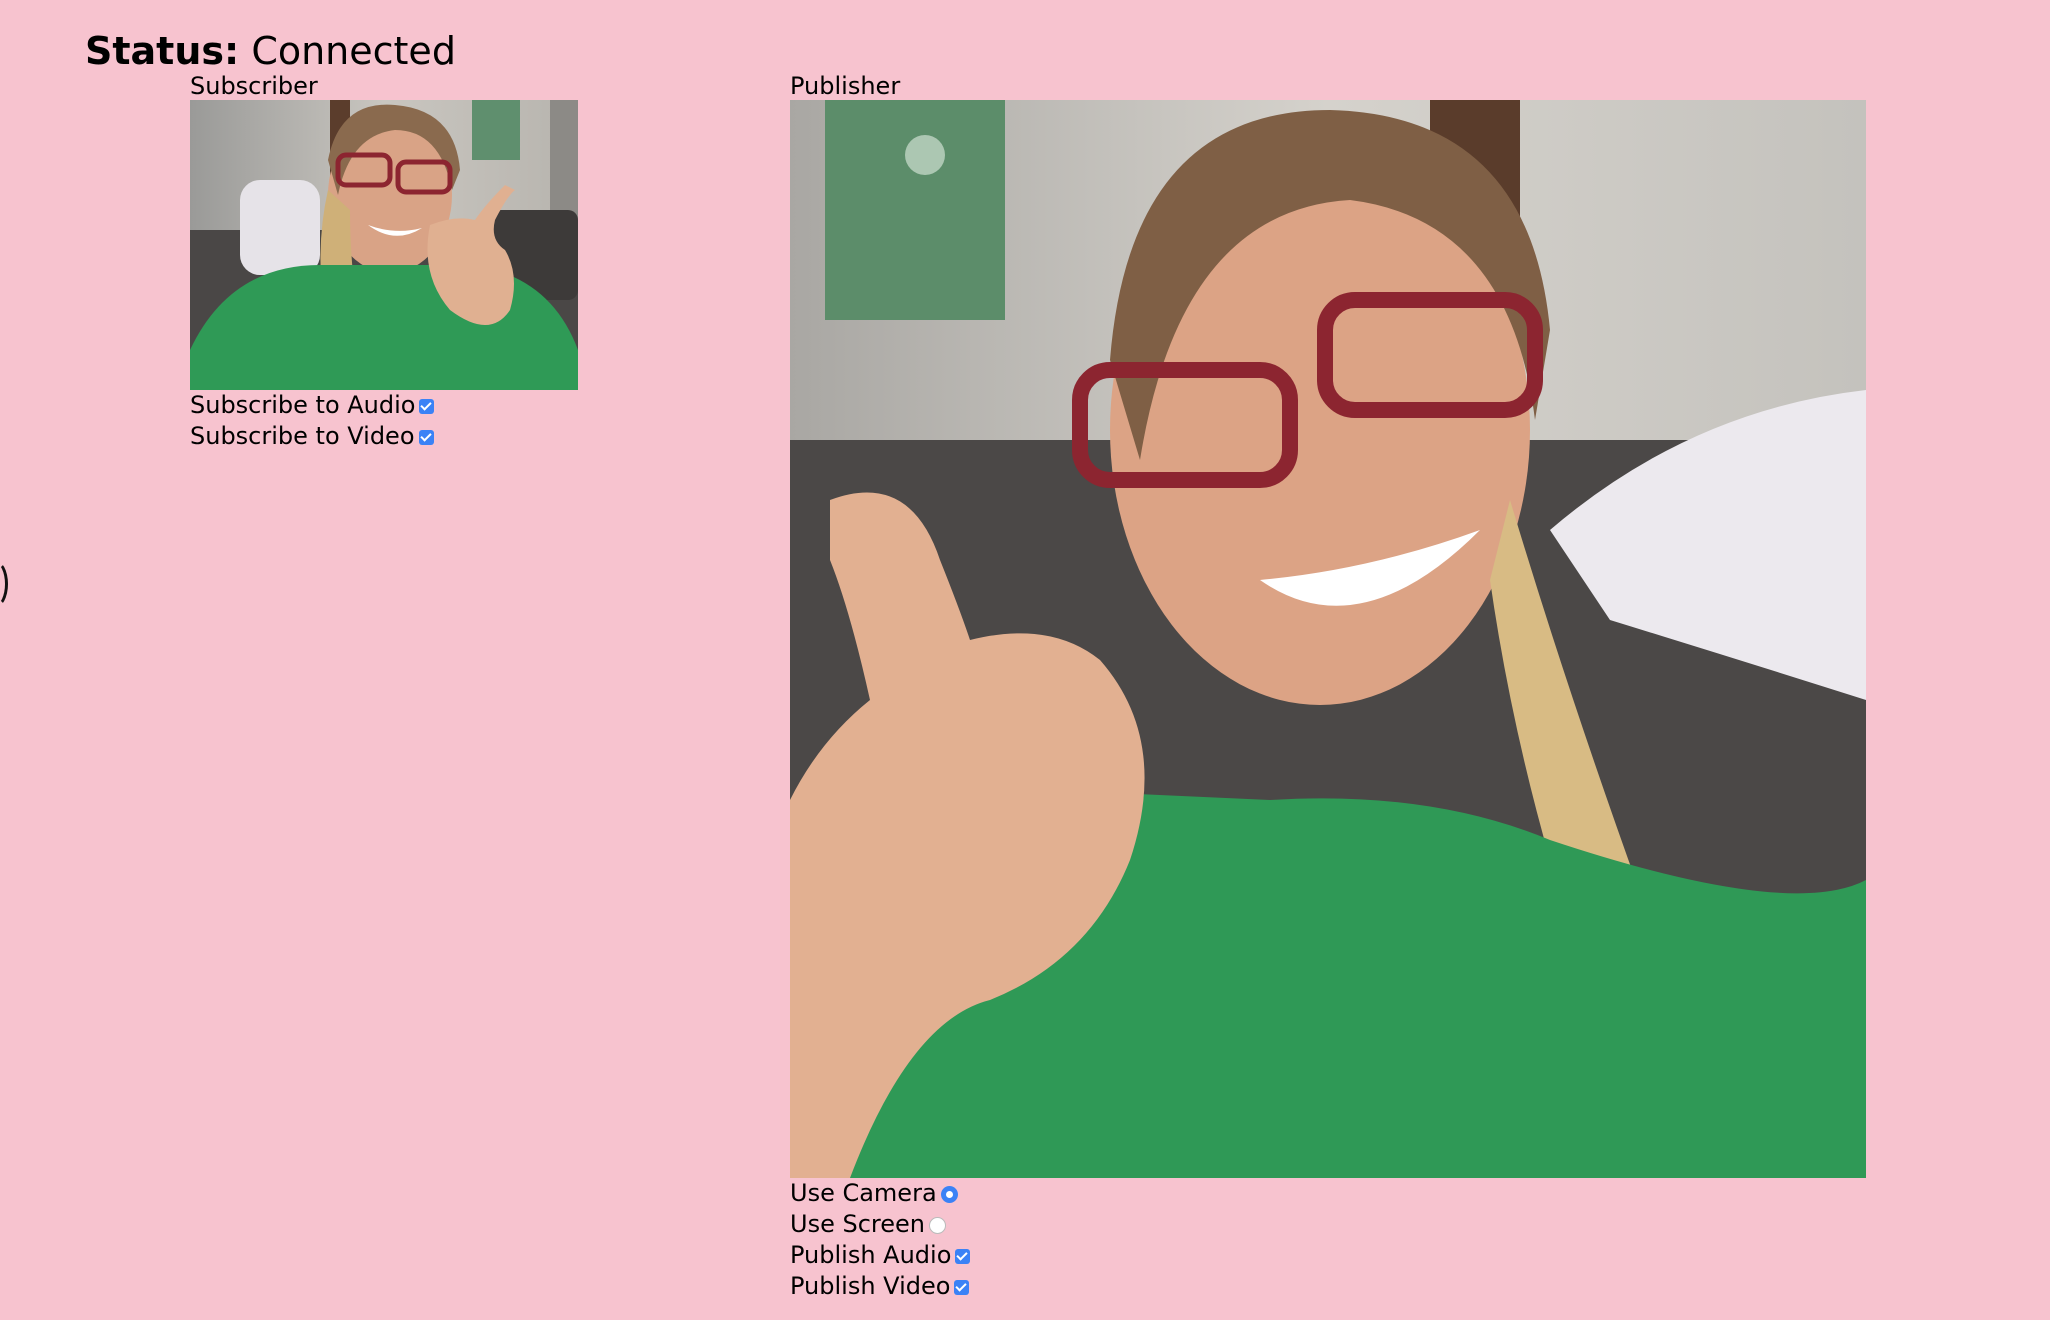 Image resolution: width=2050 pixels, height=1320 pixels. I want to click on subscriber-video, so click(384, 245).